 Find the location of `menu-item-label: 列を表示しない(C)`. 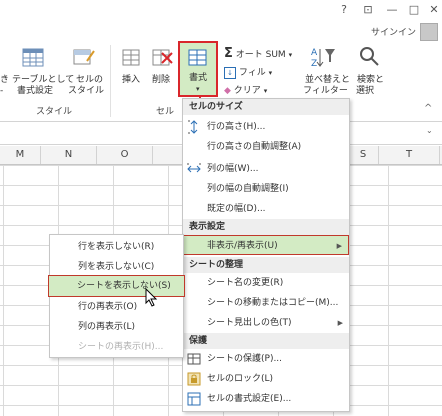

menu-item-label: 列を表示しない(C) is located at coordinates (116, 267).